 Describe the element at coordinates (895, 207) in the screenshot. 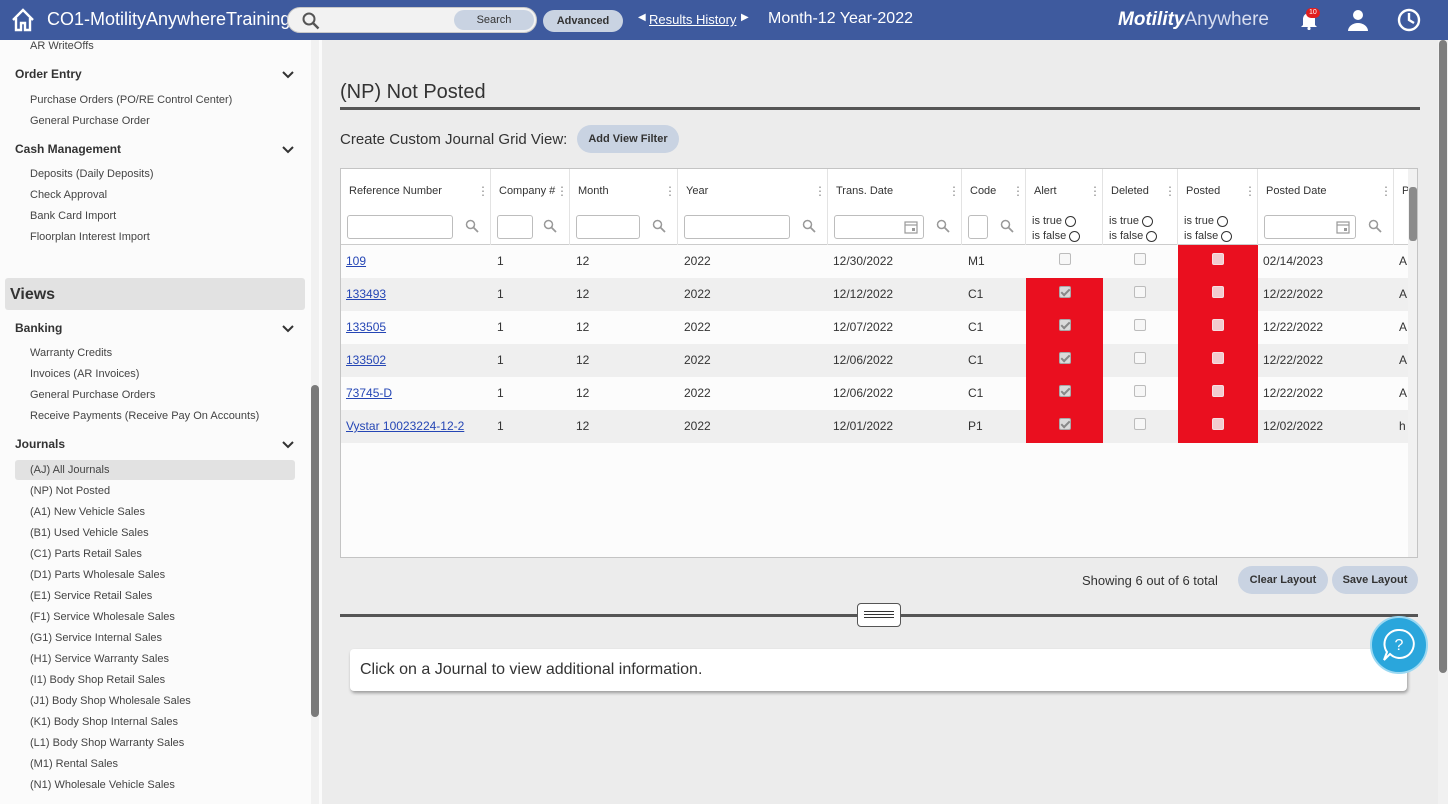

I see `column-header-trans-date: Trans. Date ⋮` at that location.